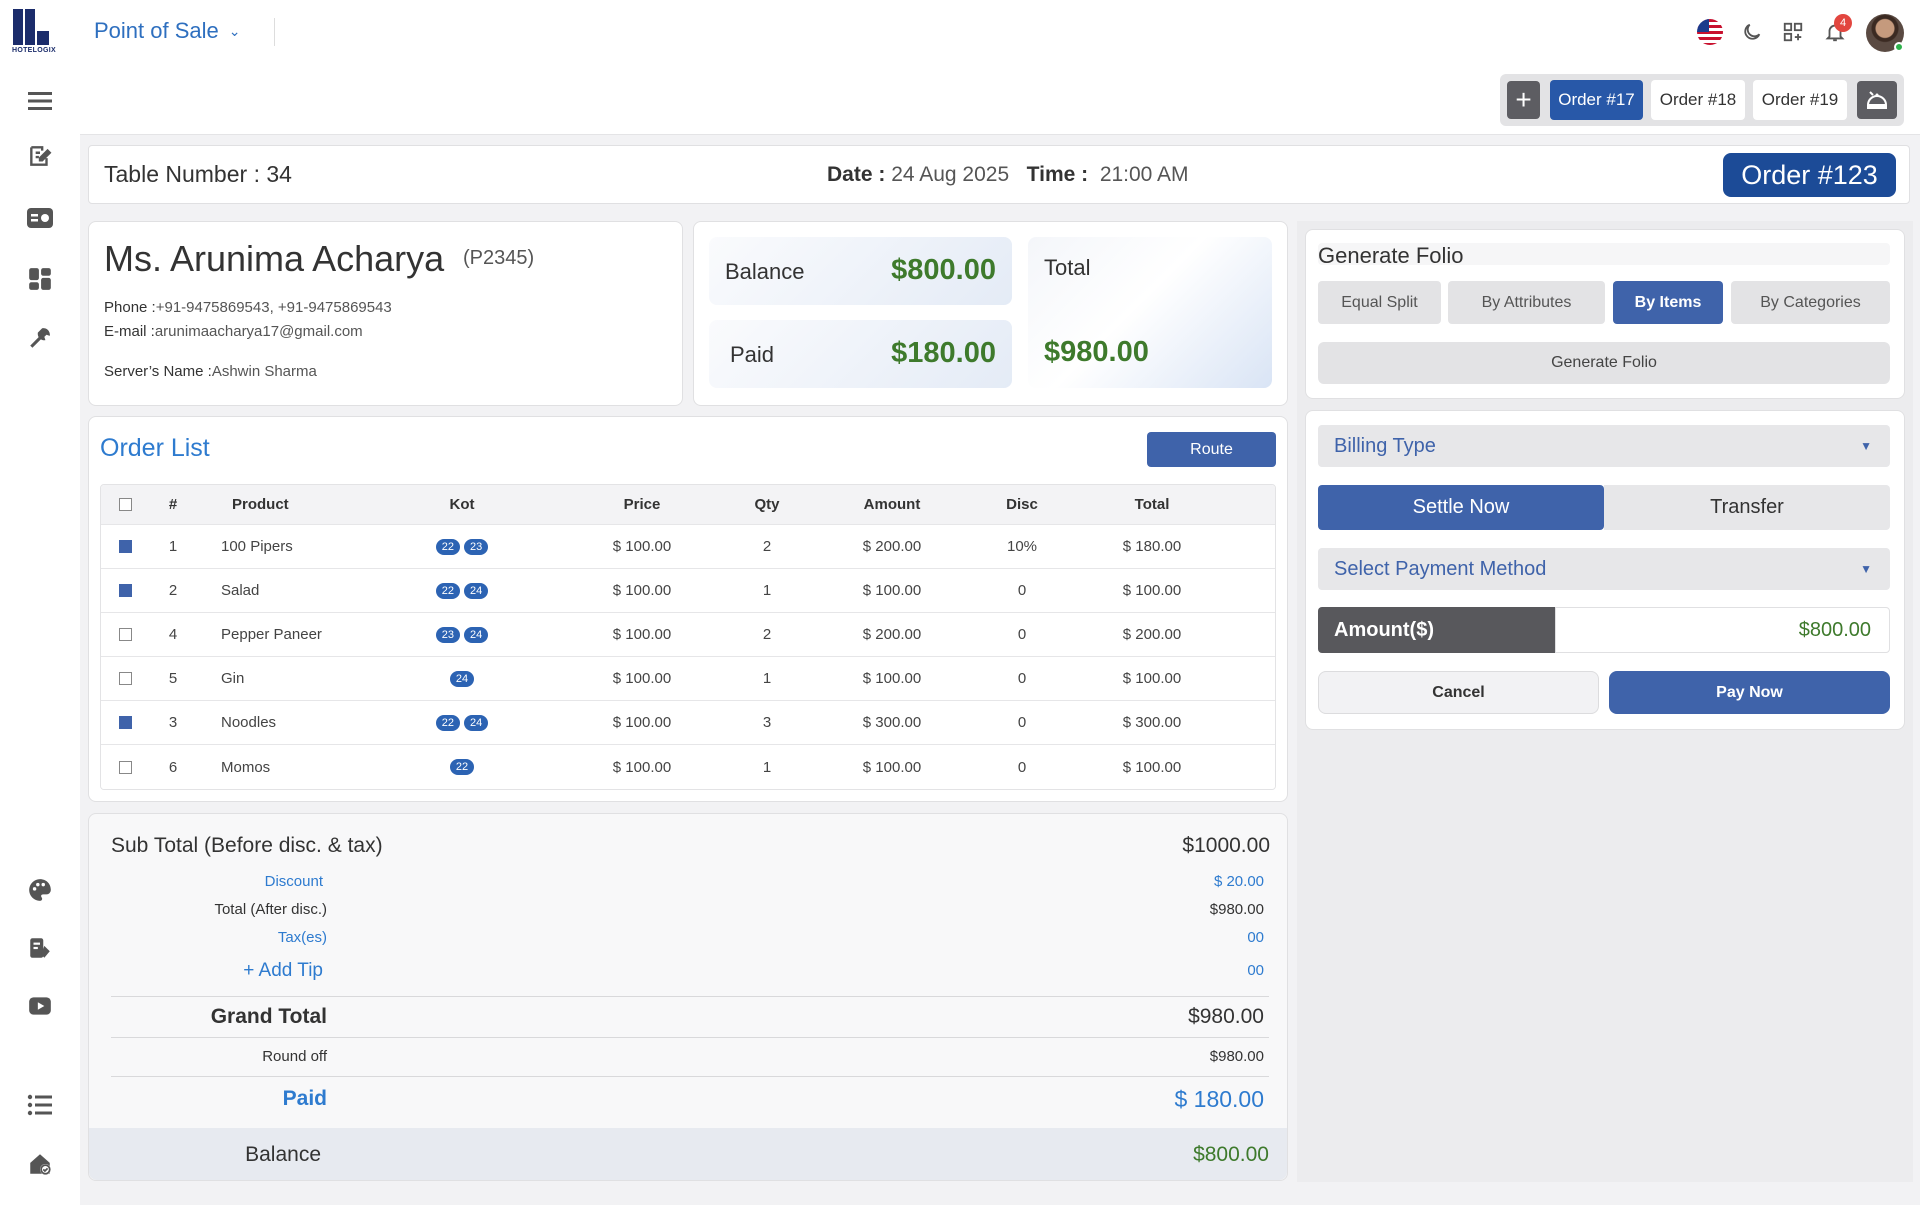 The width and height of the screenshot is (1920, 1205). I want to click on discount-label: Discount, so click(294, 881).